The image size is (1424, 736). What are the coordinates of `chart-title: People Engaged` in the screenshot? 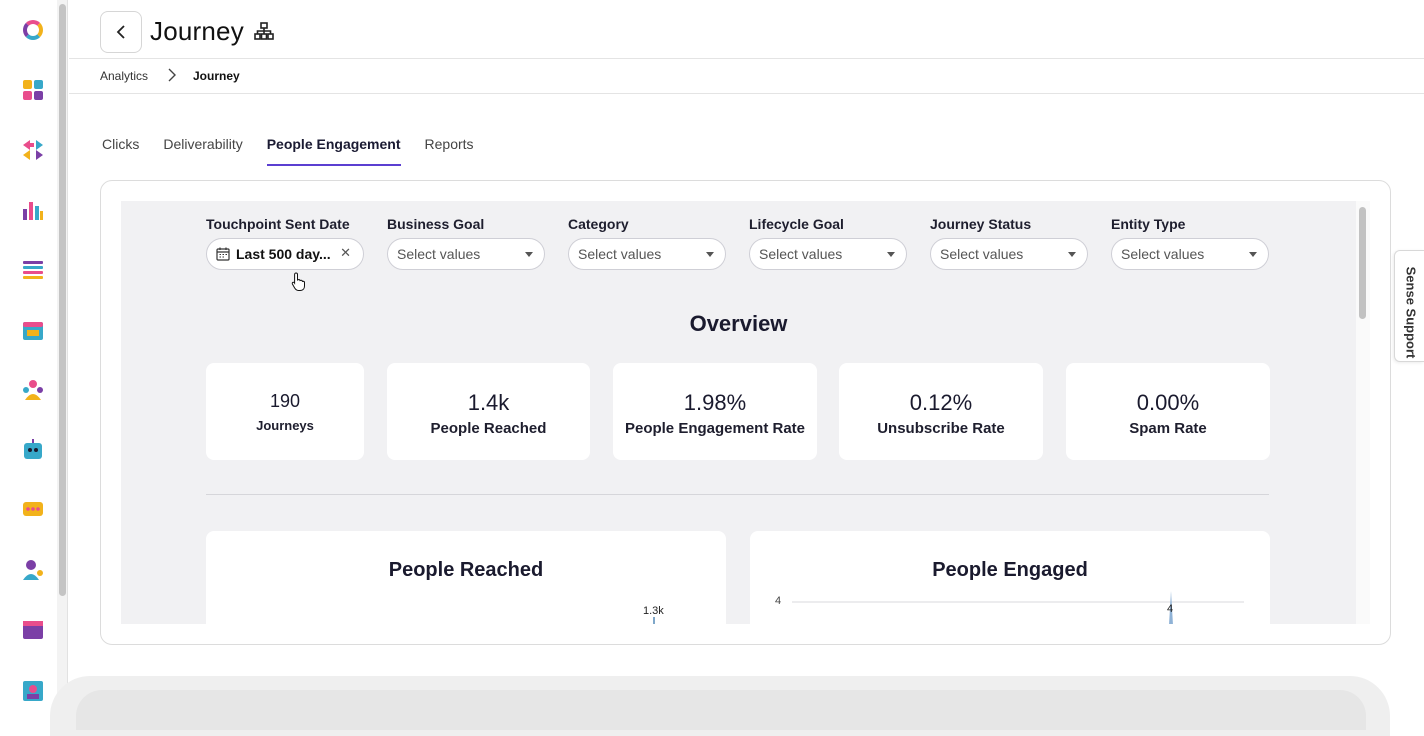 It's located at (1010, 570).